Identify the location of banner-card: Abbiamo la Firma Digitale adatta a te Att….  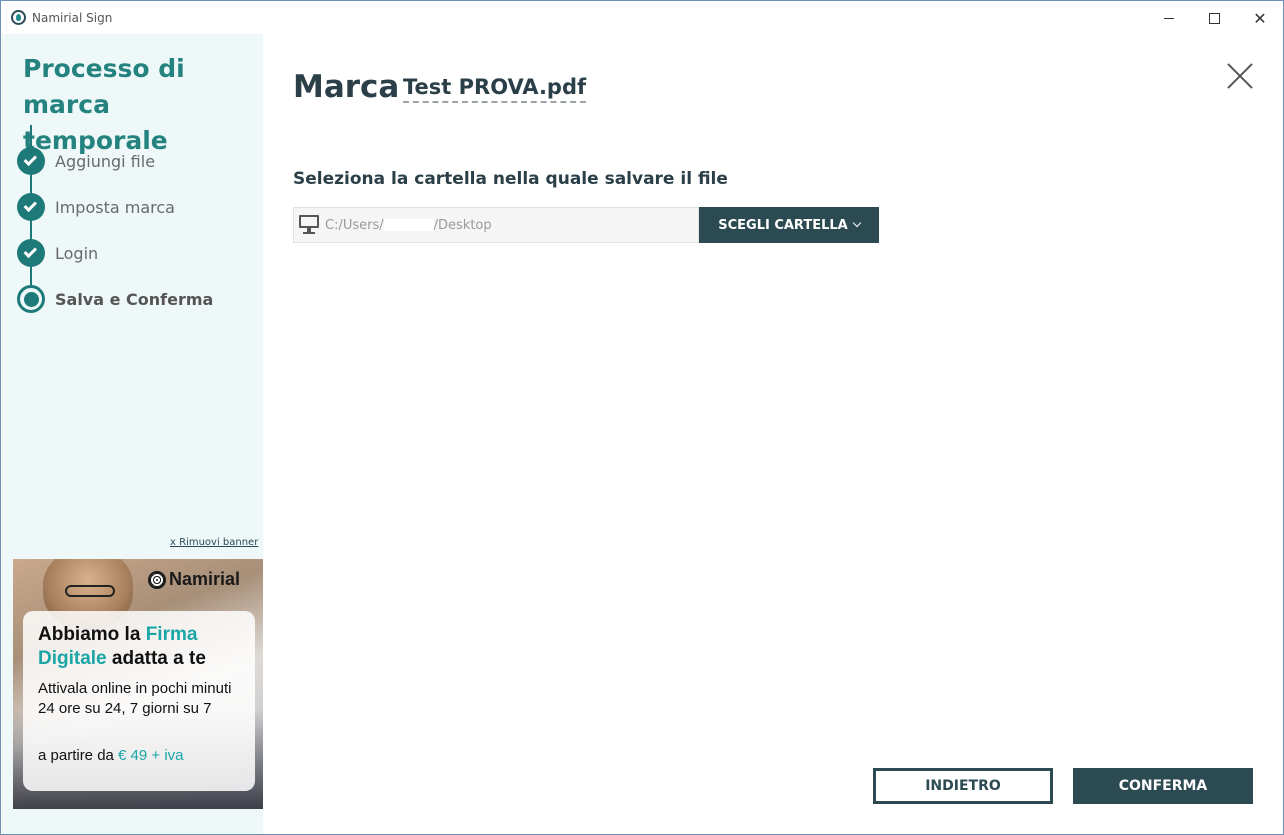
(139, 701).